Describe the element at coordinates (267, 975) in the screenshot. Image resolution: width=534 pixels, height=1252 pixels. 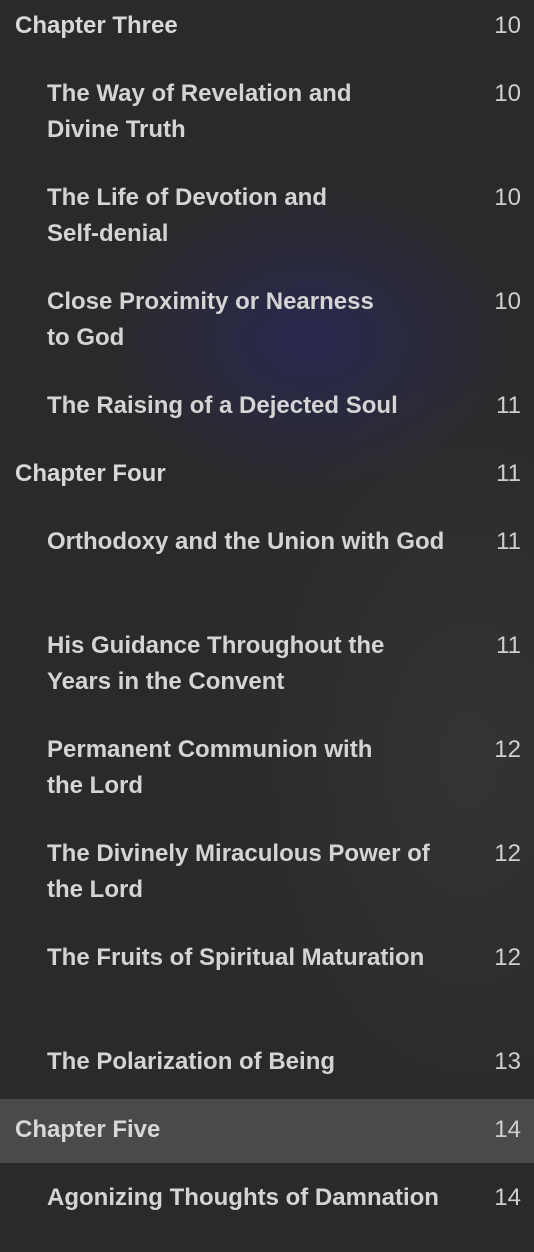
I see `toc-item: The Fruits of Spiritual Maturation 12` at that location.